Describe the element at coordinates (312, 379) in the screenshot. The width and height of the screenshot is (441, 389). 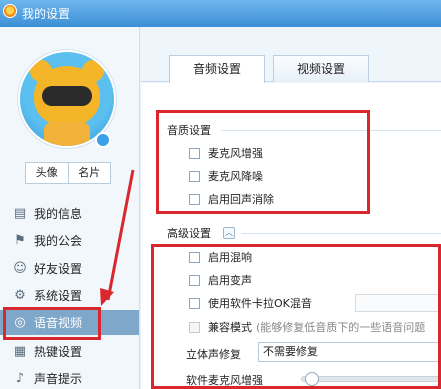
I see `slider-thumb` at that location.